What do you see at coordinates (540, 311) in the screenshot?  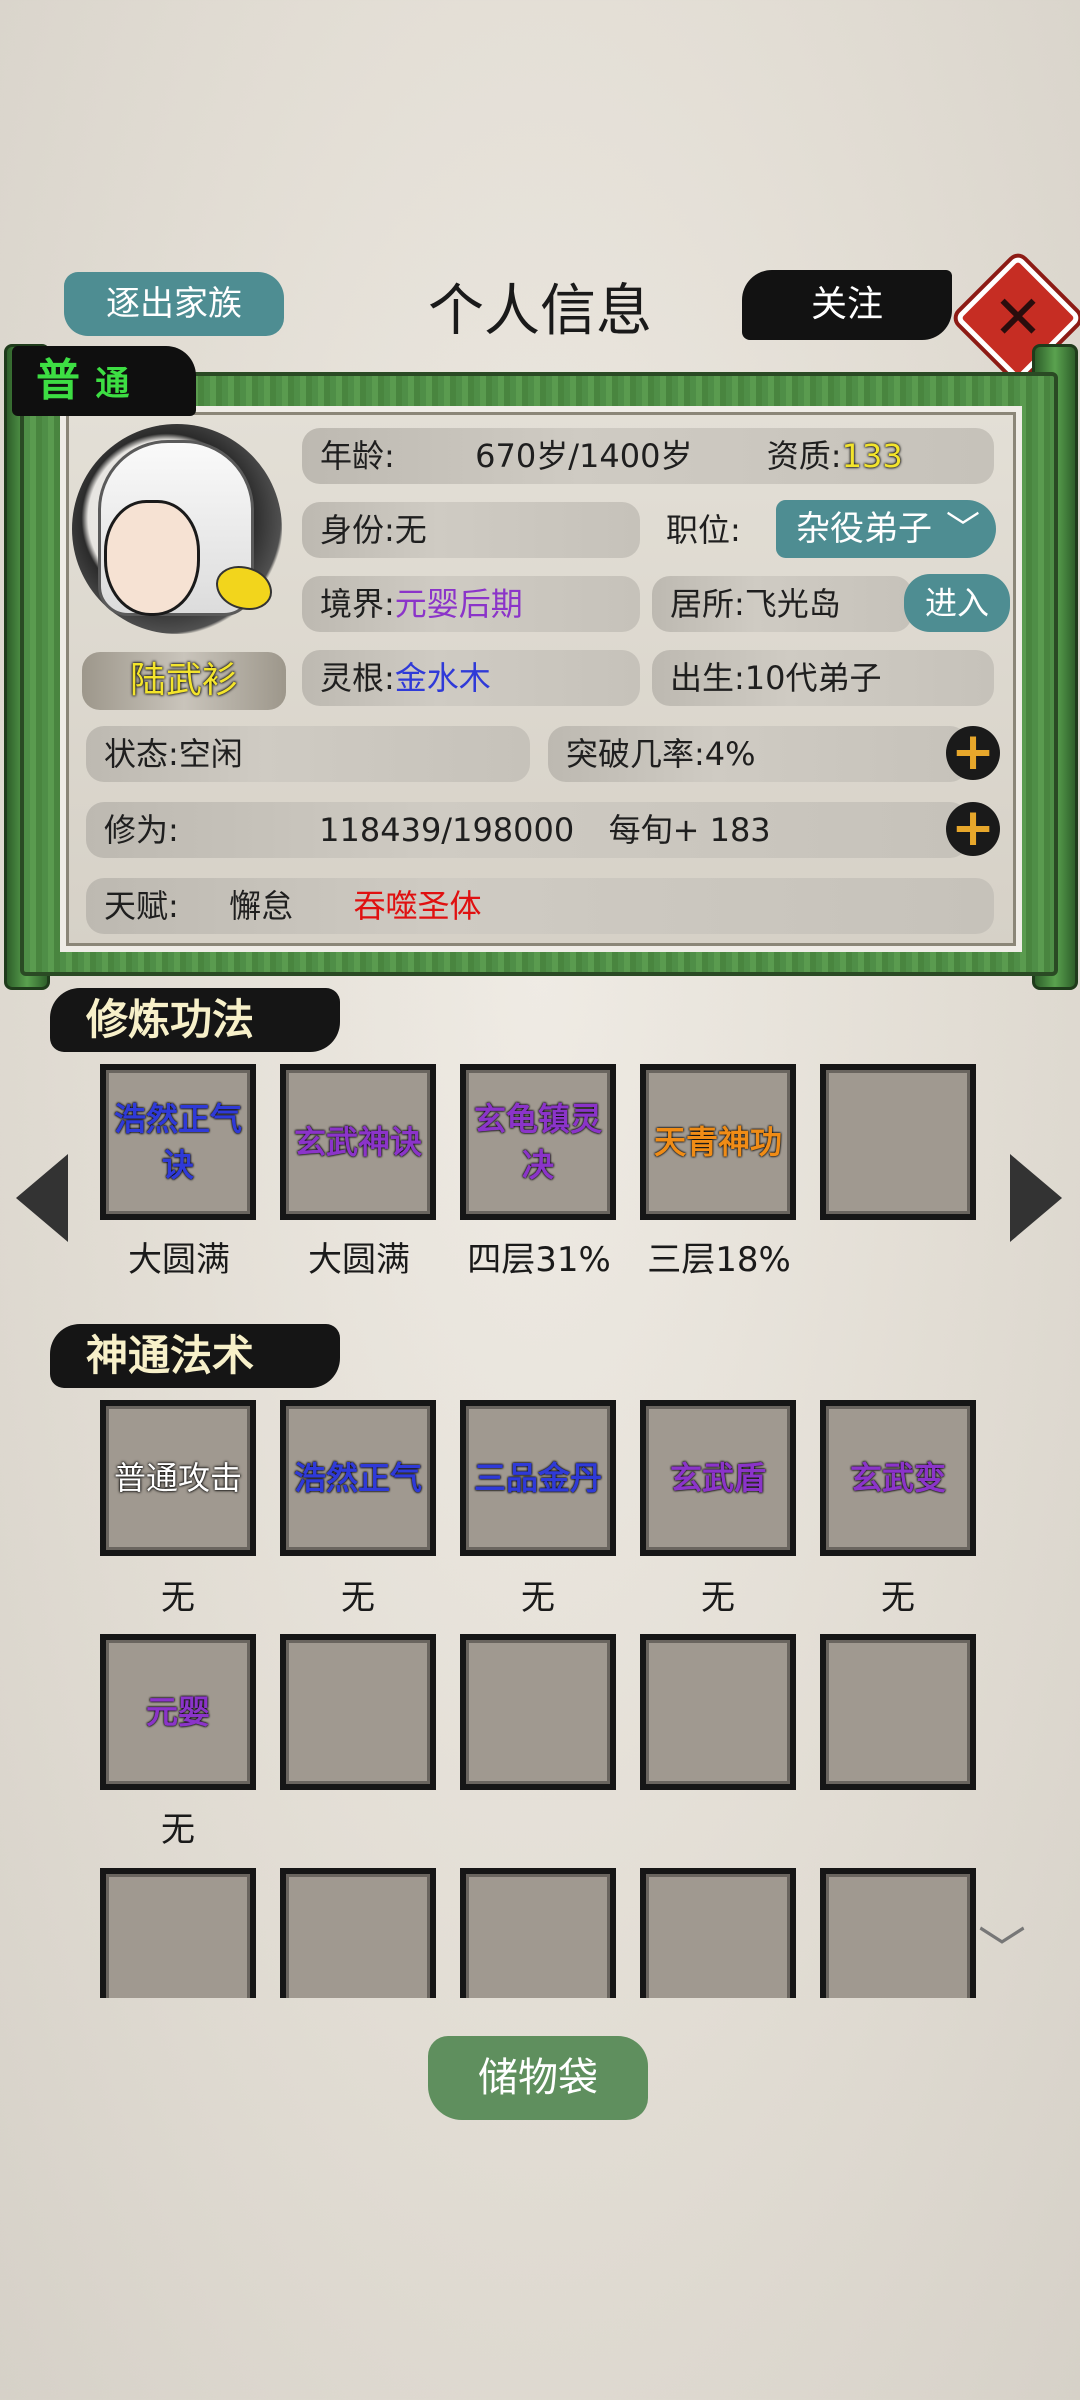 I see `page-title: 个人信息` at bounding box center [540, 311].